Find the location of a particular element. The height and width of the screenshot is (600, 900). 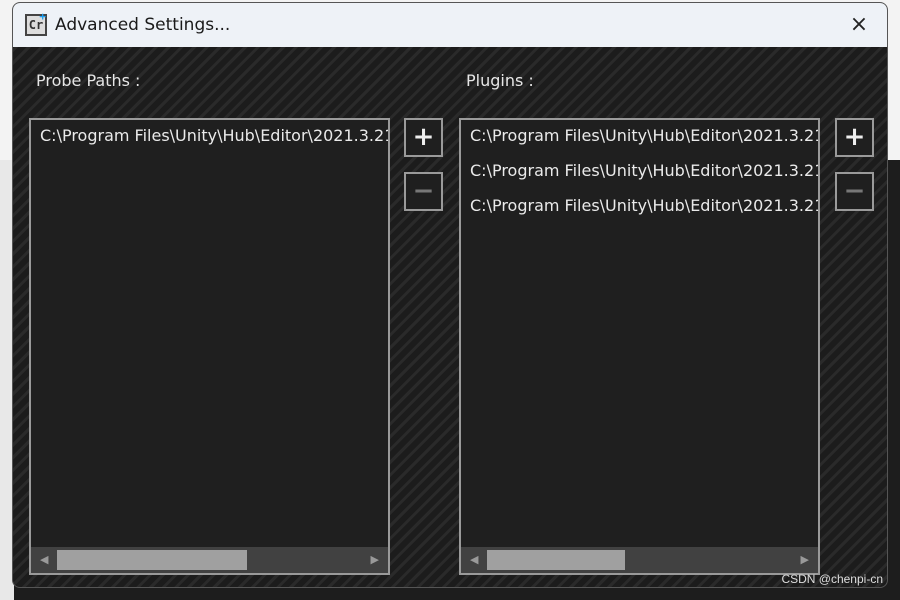

add-plugin-button: + is located at coordinates (854, 137).